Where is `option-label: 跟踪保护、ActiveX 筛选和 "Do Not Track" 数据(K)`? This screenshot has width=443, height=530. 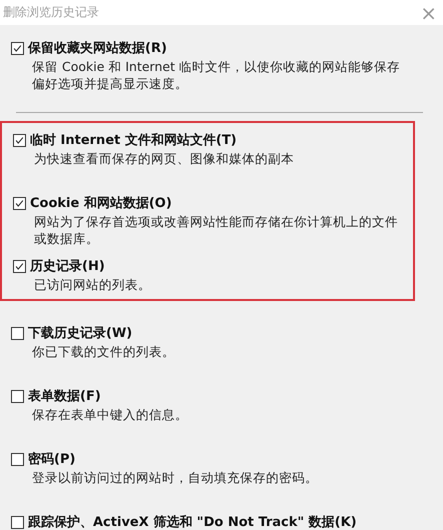
option-label: 跟踪保护、ActiveX 筛选和 "Do Not Track" 数据(K) is located at coordinates (192, 522).